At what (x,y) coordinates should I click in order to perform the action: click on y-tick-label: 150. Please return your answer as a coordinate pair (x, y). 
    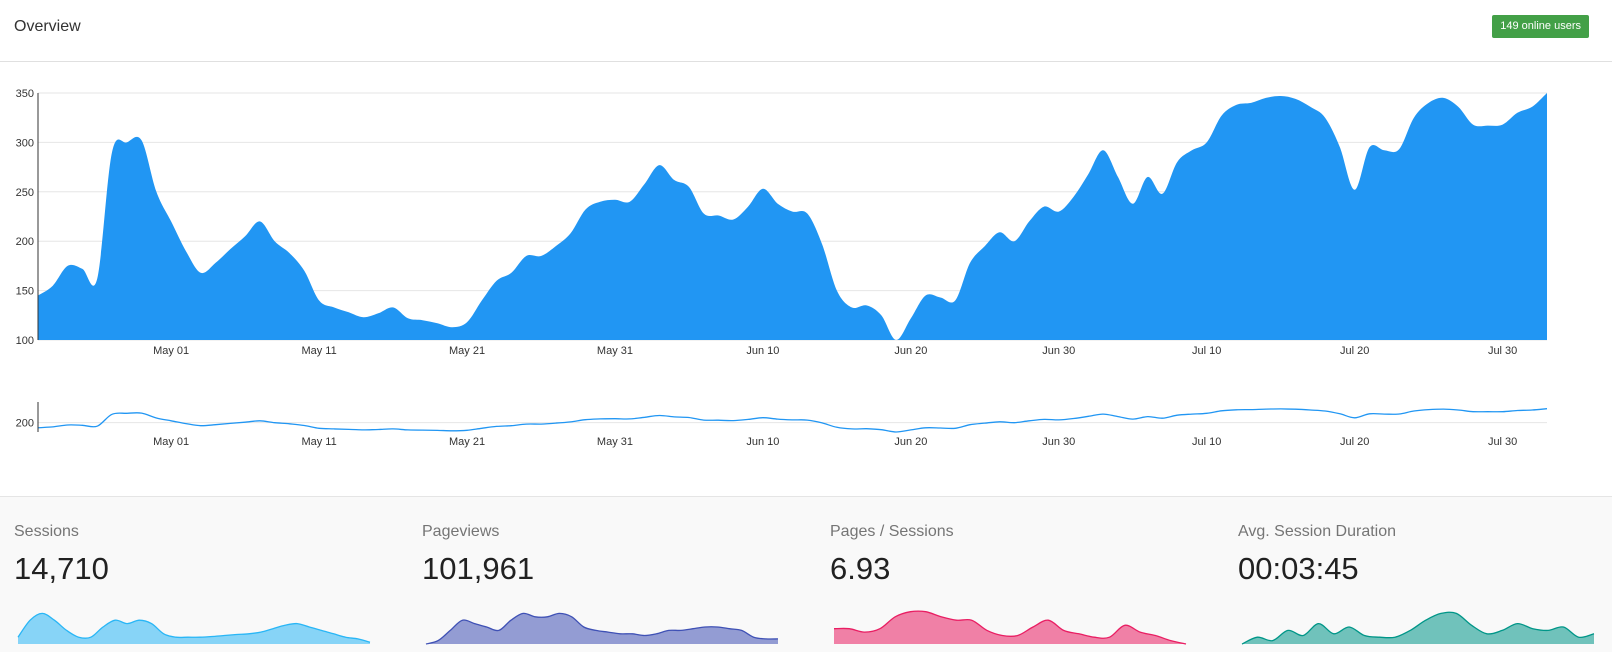
    Looking at the image, I should click on (25, 292).